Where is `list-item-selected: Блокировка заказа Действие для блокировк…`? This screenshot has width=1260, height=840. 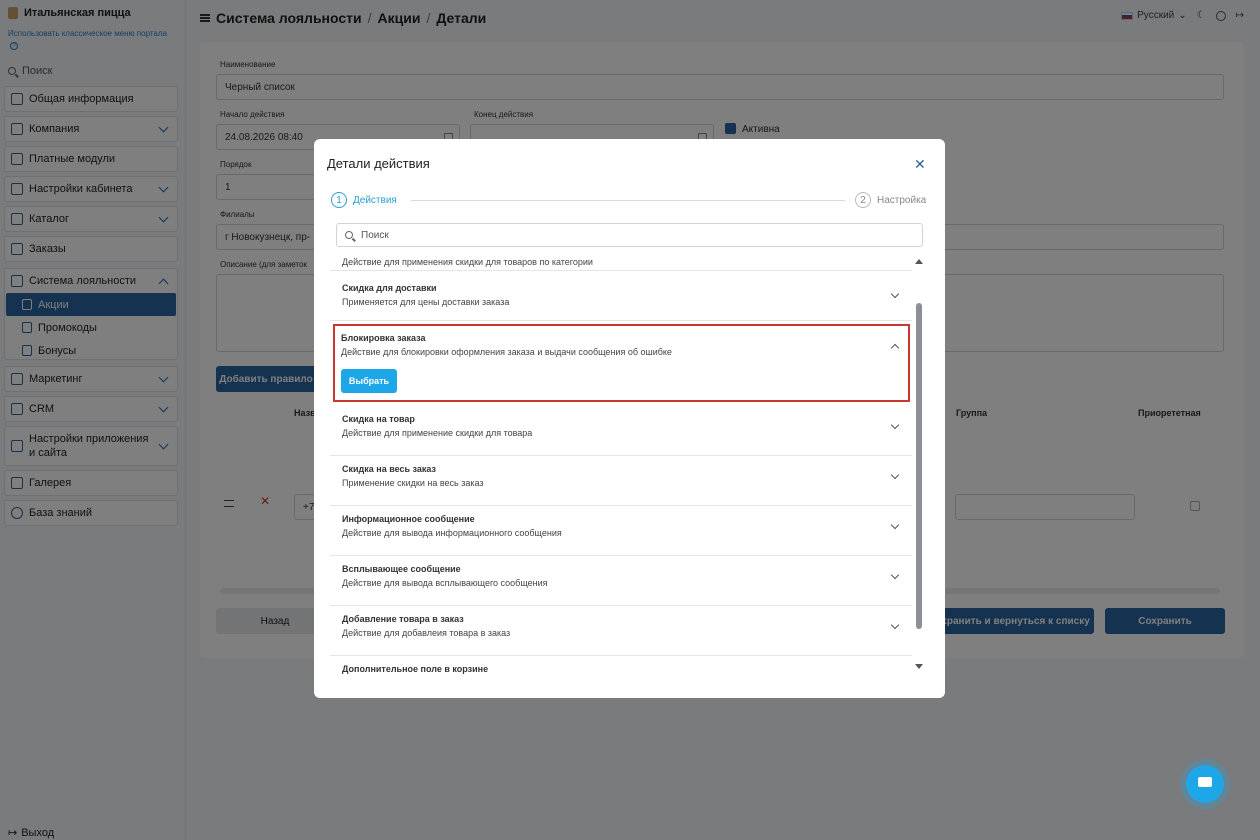 list-item-selected: Блокировка заказа Действие для блокировк… is located at coordinates (621, 363).